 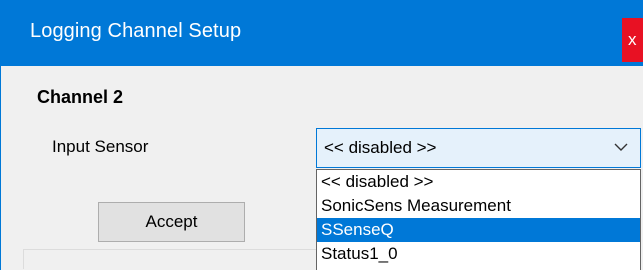 I want to click on accept-button: Accept, so click(x=171, y=222).